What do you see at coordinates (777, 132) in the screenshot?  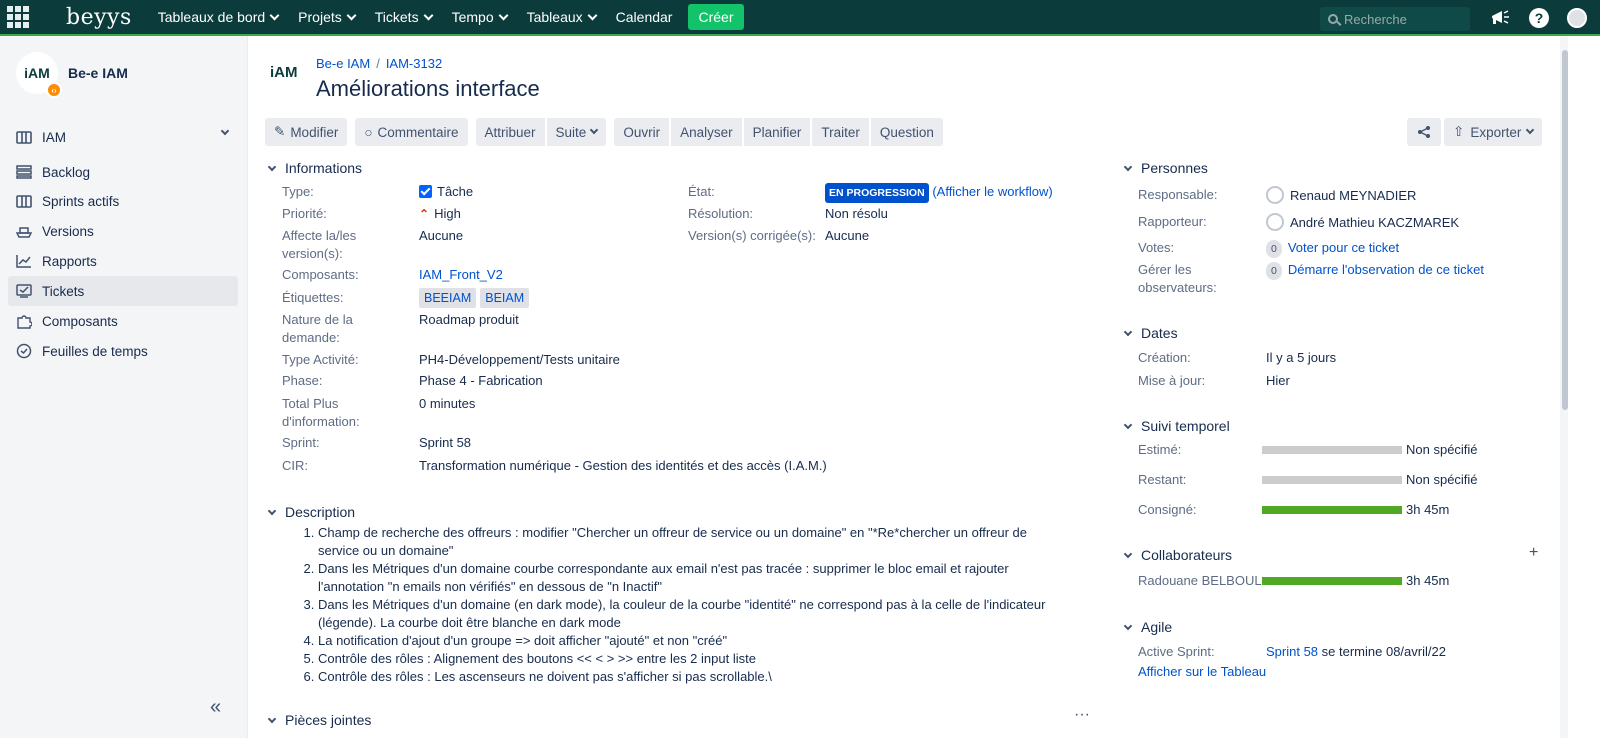 I see `plan-button: Planifier` at bounding box center [777, 132].